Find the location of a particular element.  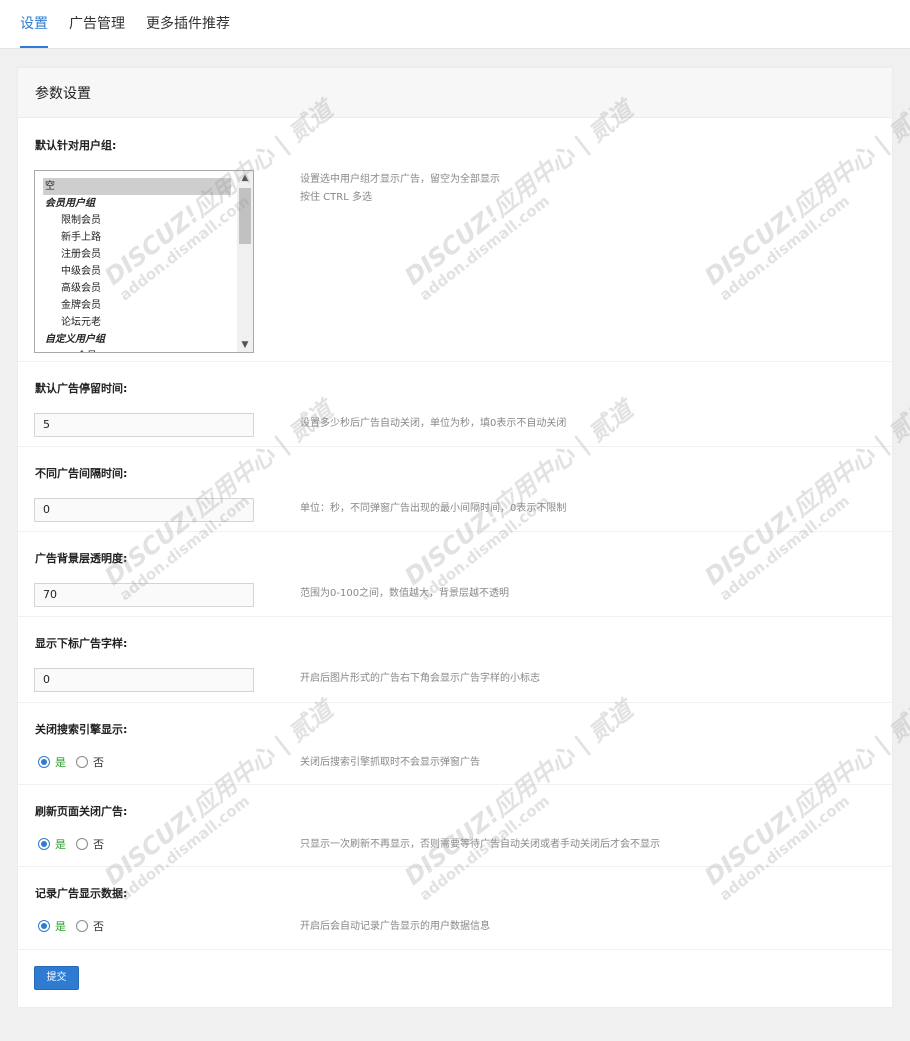

listbox-option: 注册会员 is located at coordinates (137, 254).